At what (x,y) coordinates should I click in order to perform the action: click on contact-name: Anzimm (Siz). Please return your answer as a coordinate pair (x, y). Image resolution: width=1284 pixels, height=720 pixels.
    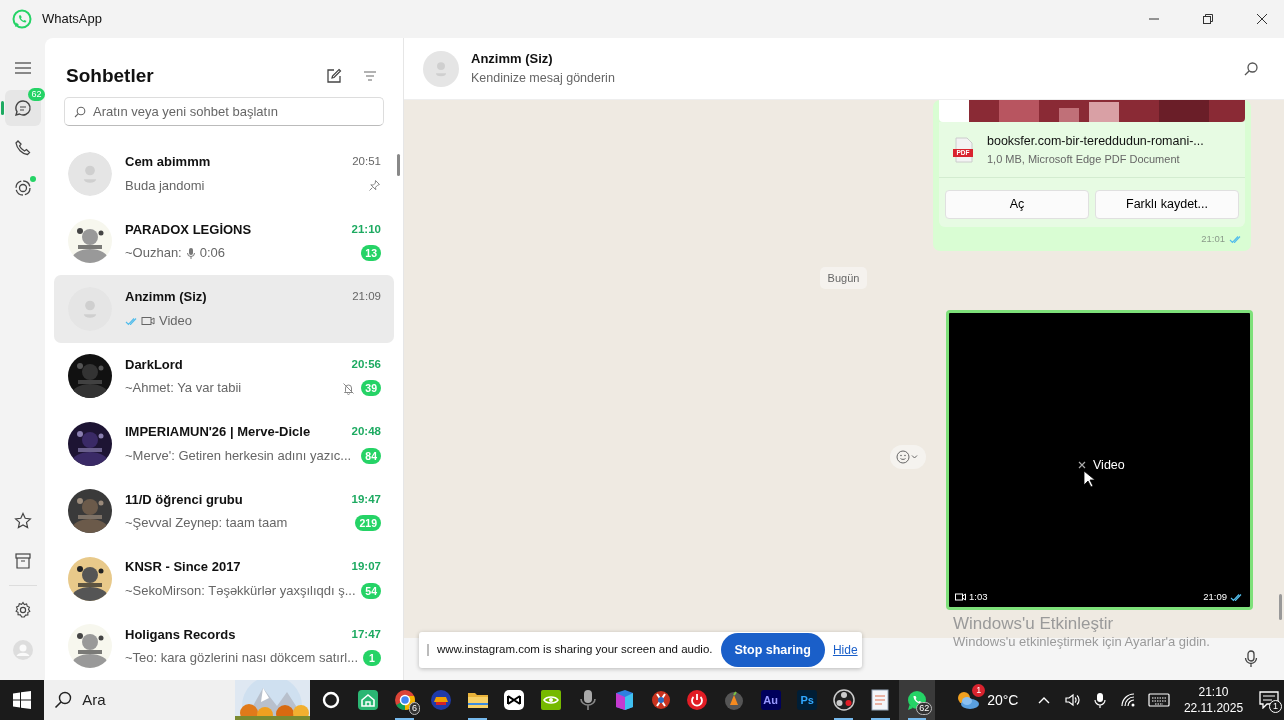
    Looking at the image, I should click on (512, 59).